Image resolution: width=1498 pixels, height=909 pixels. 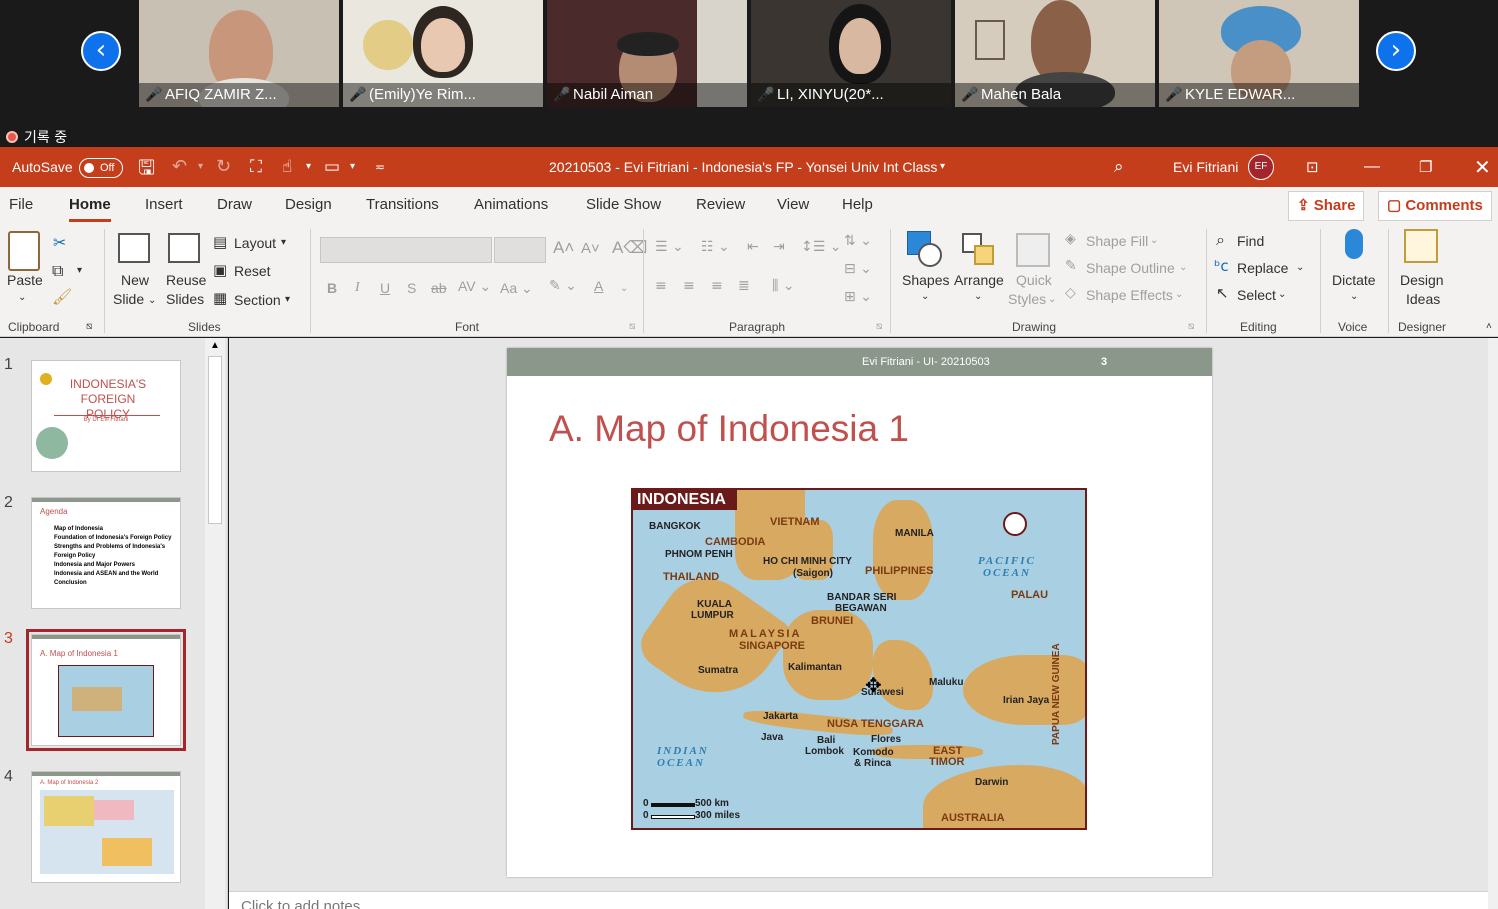 I want to click on align-right-icon: ≡, so click(x=717, y=286).